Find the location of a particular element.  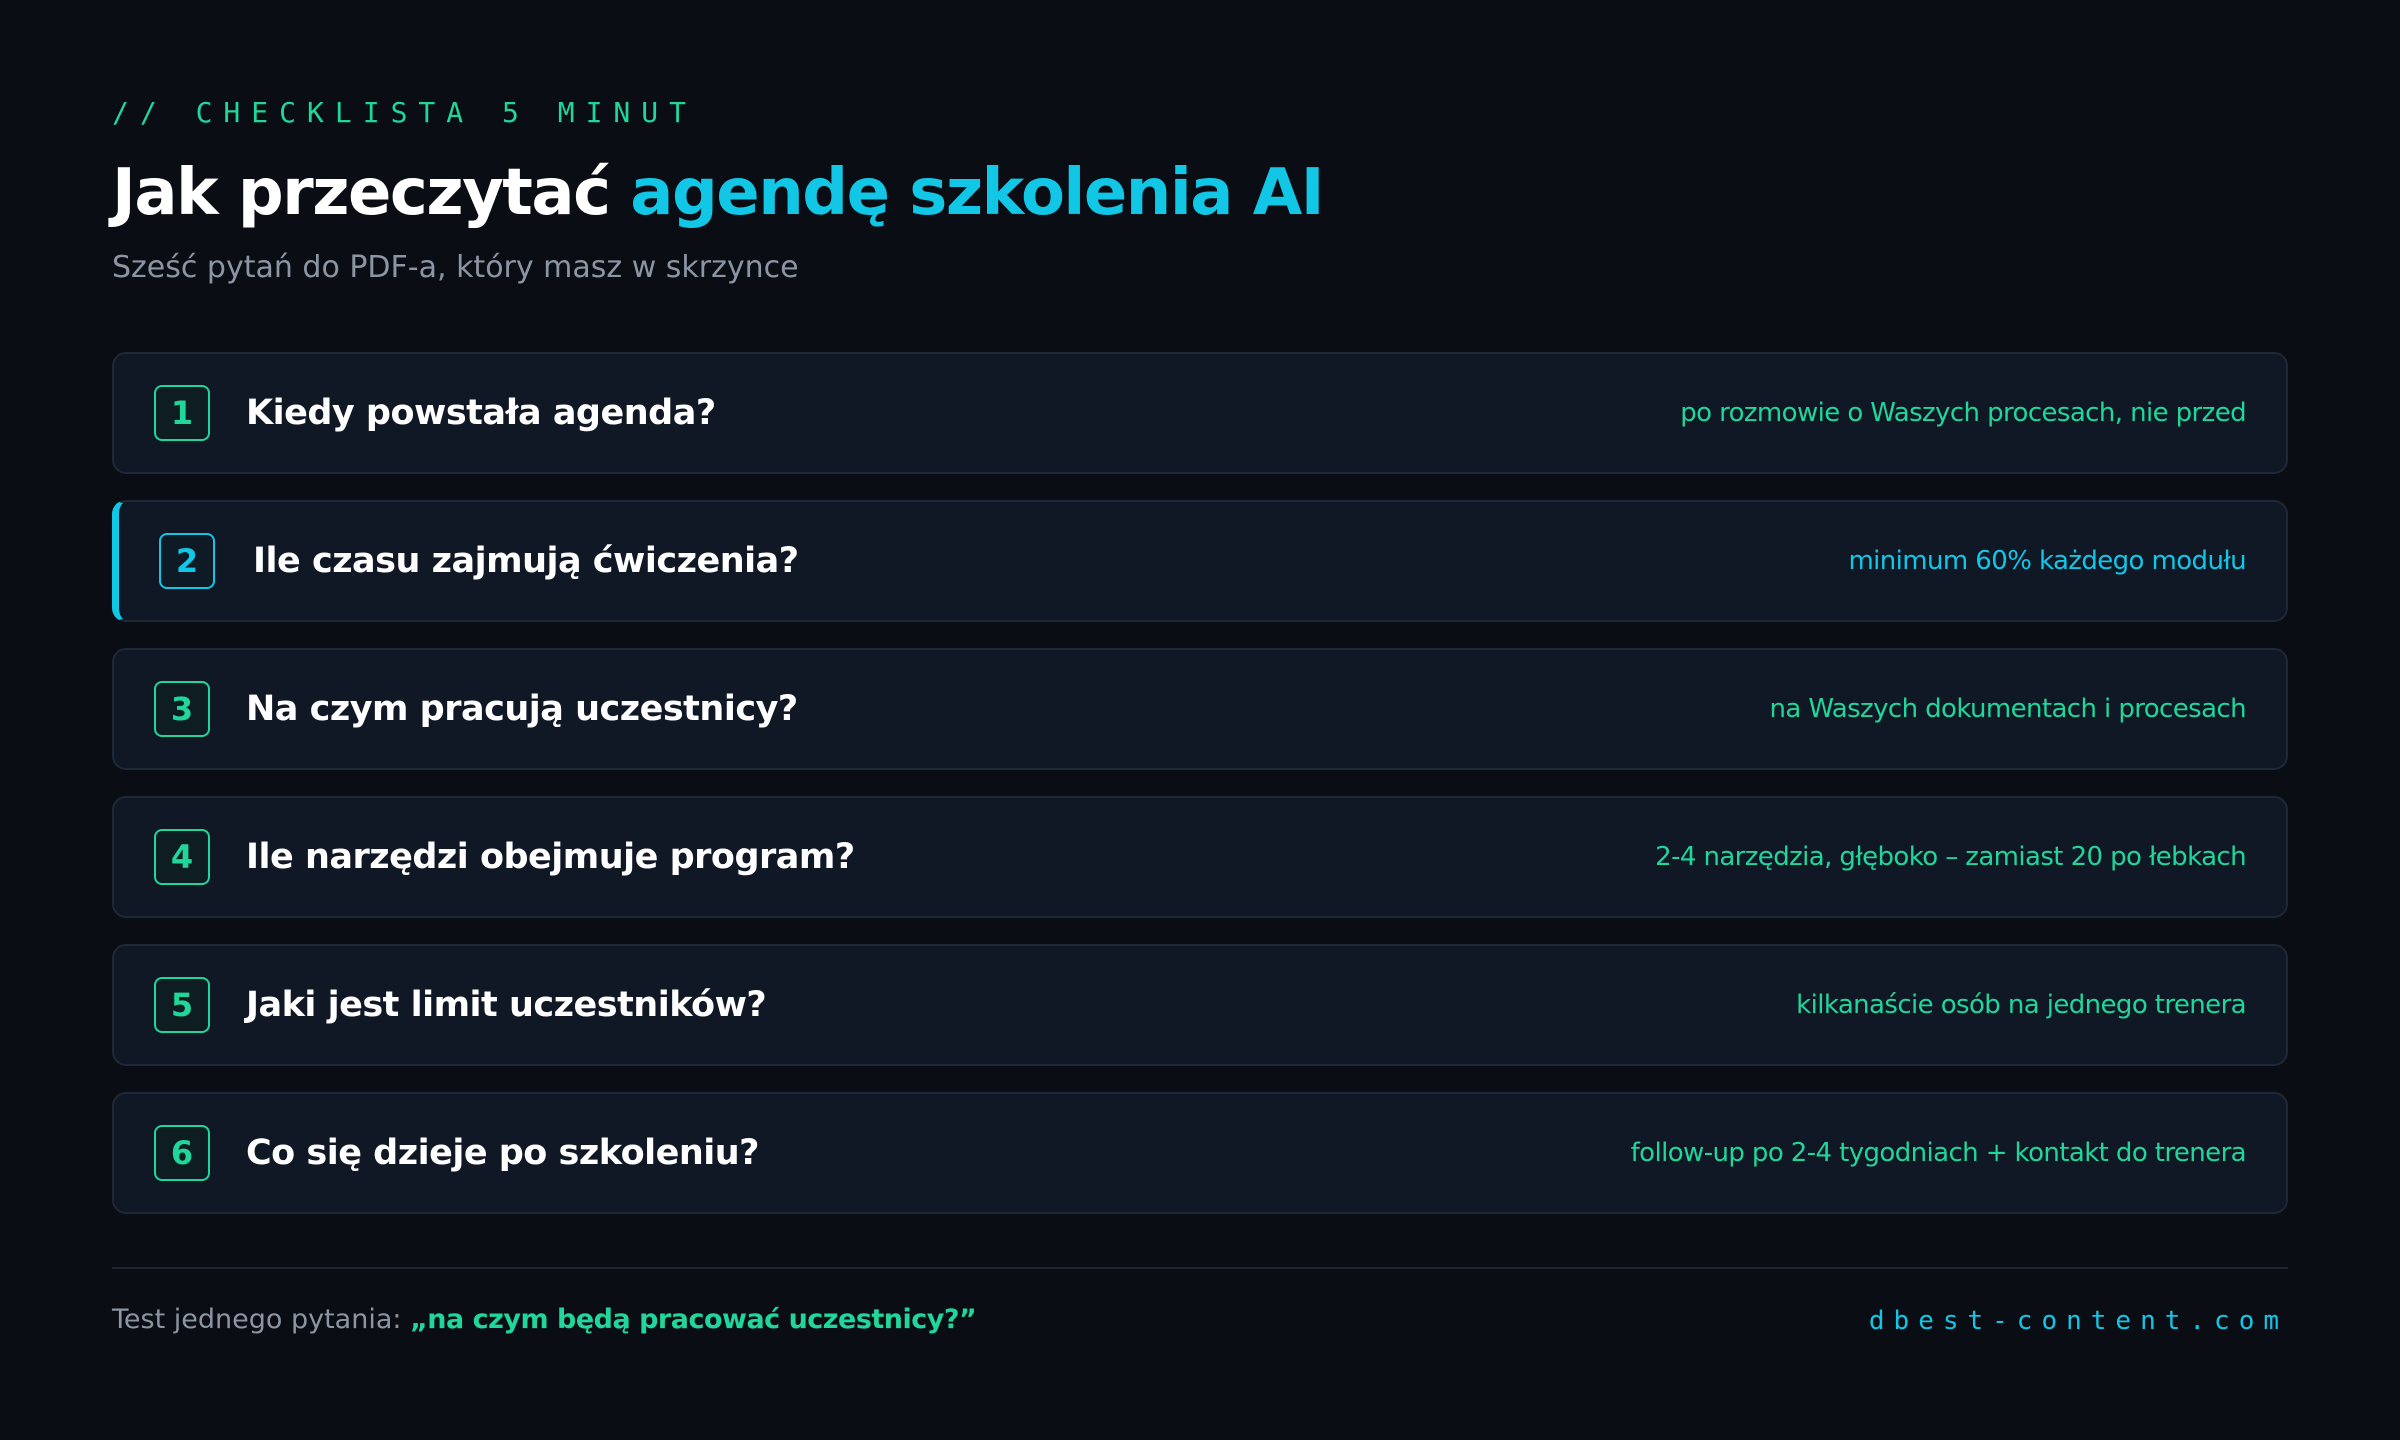

item-number-badge: 5 is located at coordinates (182, 1005).